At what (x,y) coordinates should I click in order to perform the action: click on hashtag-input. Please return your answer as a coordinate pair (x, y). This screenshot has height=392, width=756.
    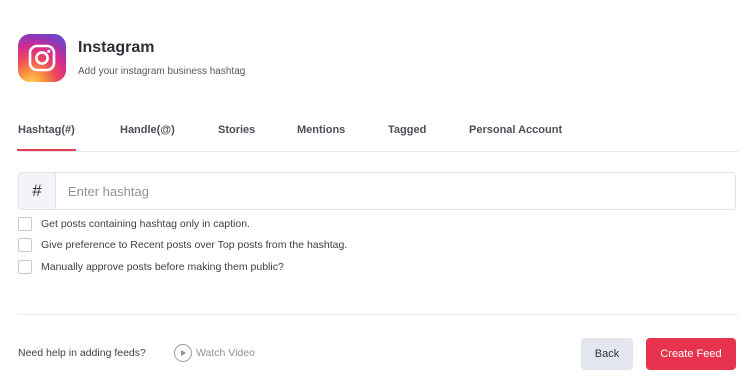
    Looking at the image, I should click on (395, 191).